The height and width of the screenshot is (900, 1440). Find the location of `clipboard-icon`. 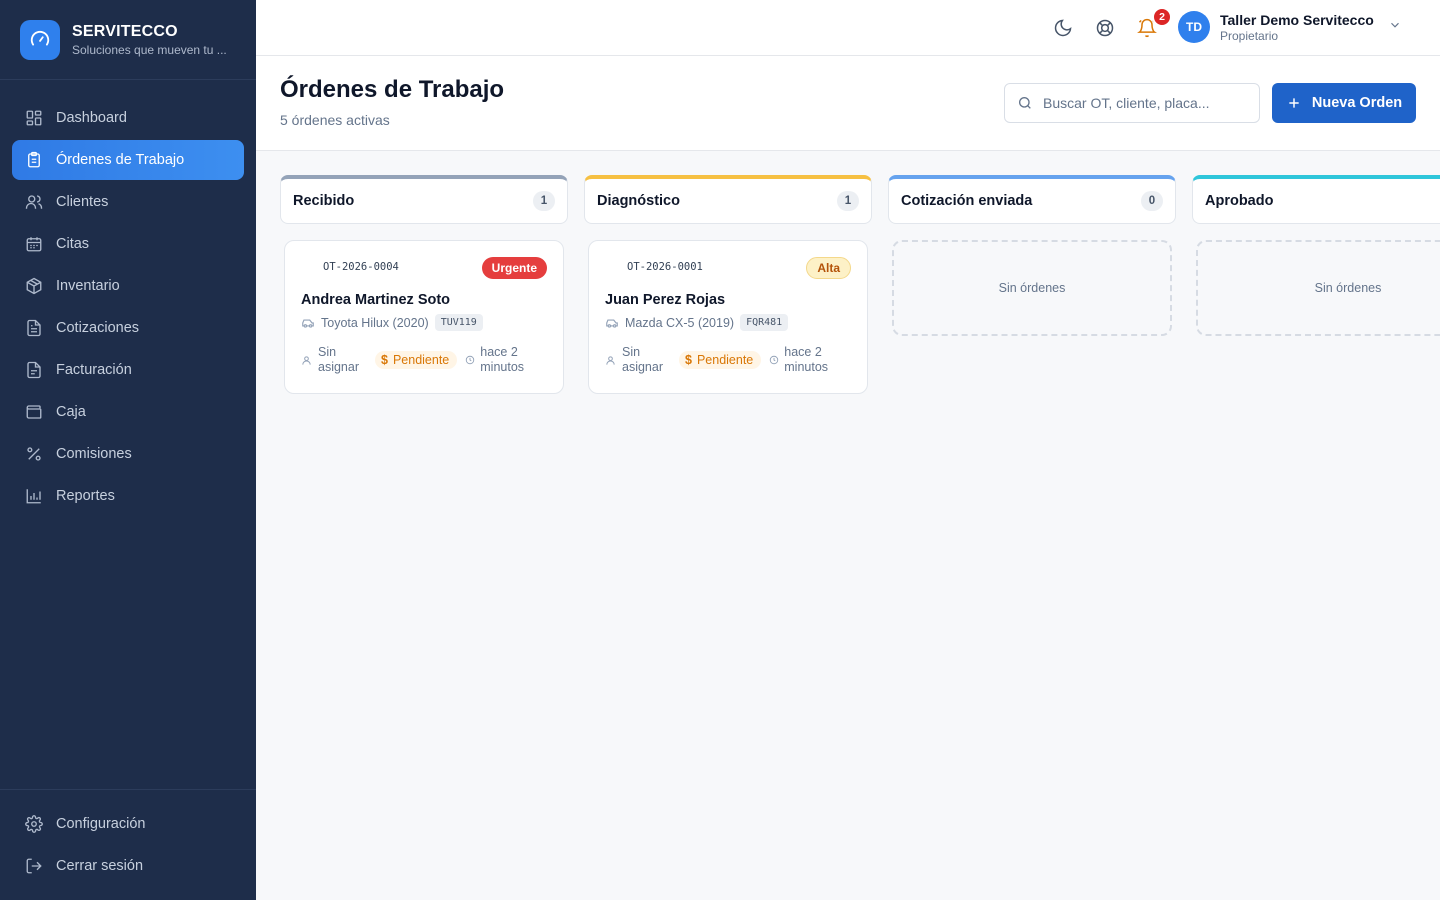

clipboard-icon is located at coordinates (34, 160).